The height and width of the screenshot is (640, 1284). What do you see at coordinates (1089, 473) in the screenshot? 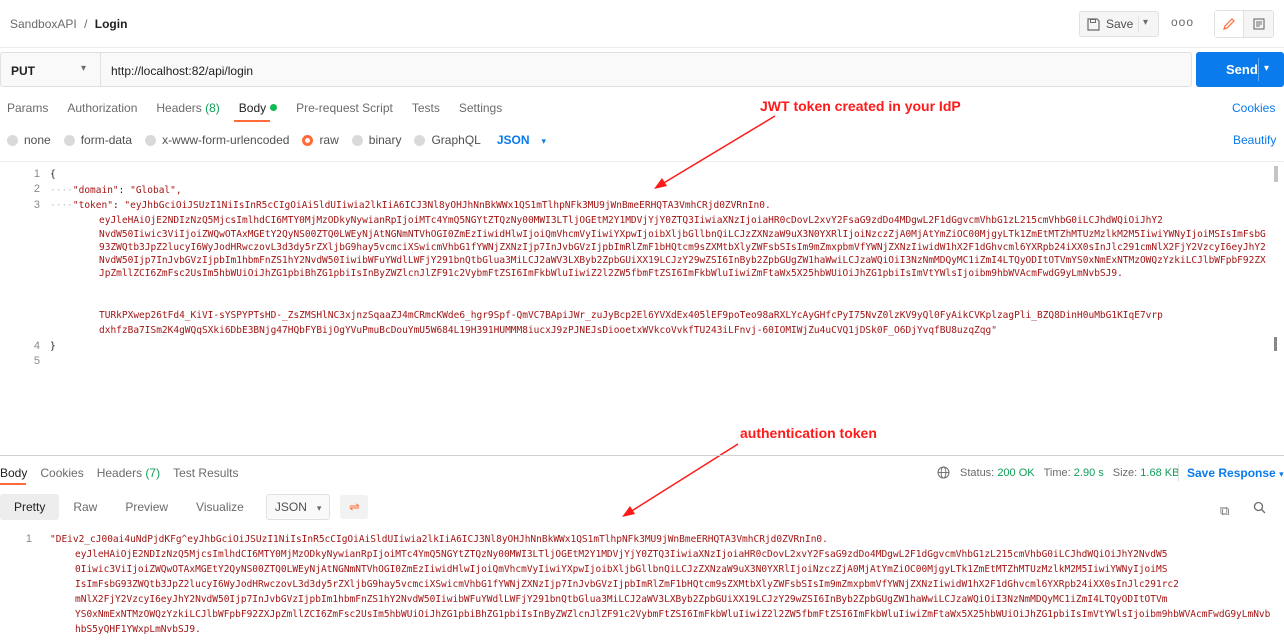
I see `time-value: 2.90 s` at bounding box center [1089, 473].